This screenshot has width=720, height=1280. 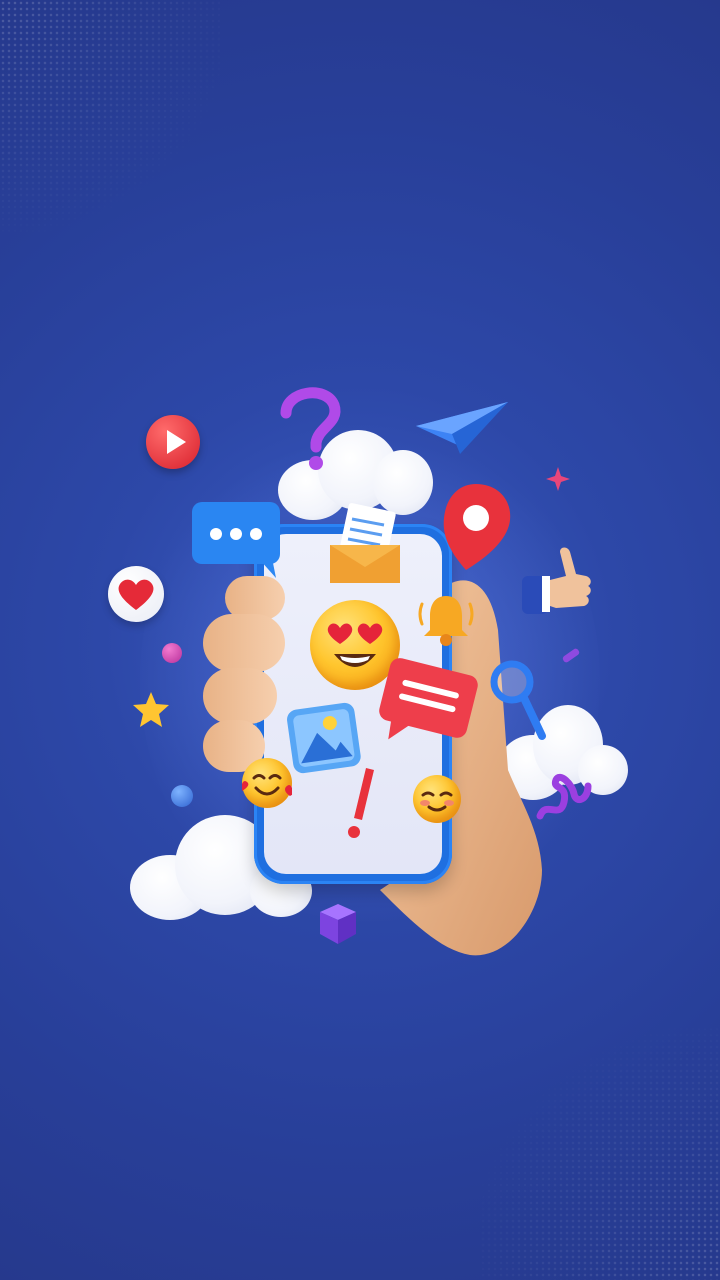 What do you see at coordinates (518, 700) in the screenshot?
I see `magnifier-icon` at bounding box center [518, 700].